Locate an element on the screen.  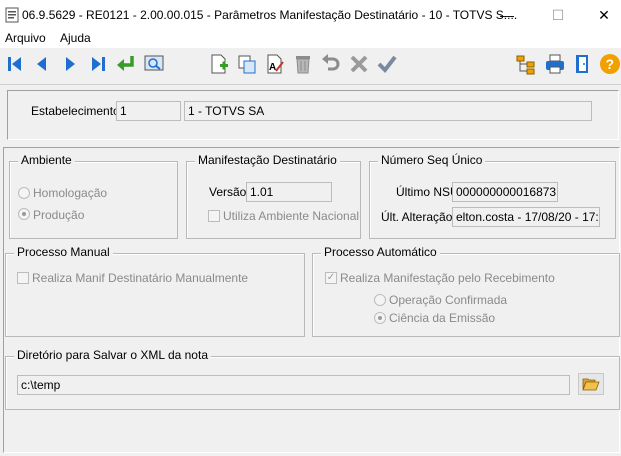
zoom-icon is located at coordinates (154, 63).